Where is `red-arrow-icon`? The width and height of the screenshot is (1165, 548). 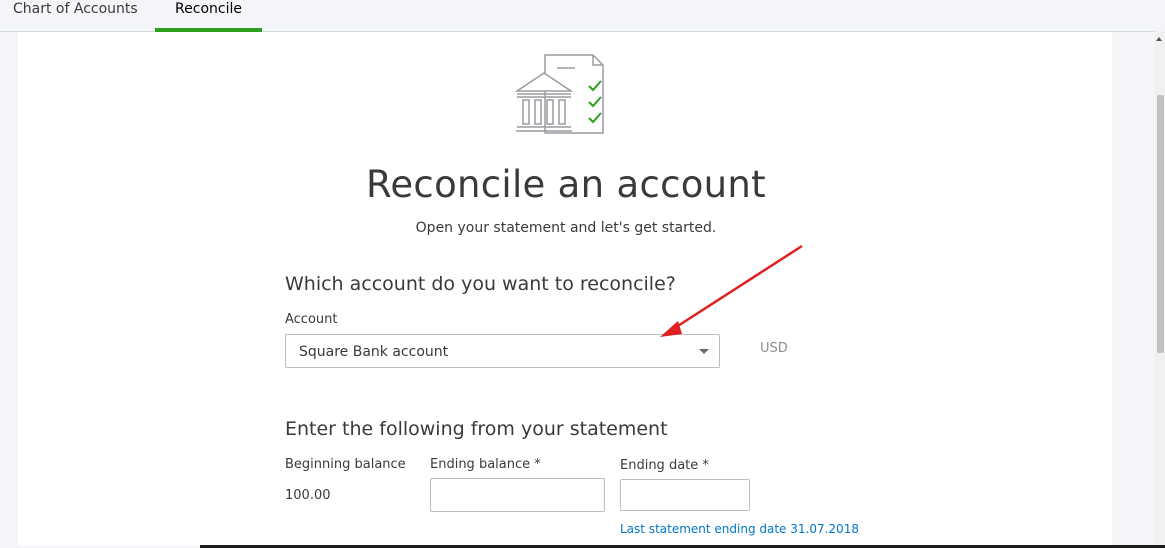
red-arrow-icon is located at coordinates (731, 290).